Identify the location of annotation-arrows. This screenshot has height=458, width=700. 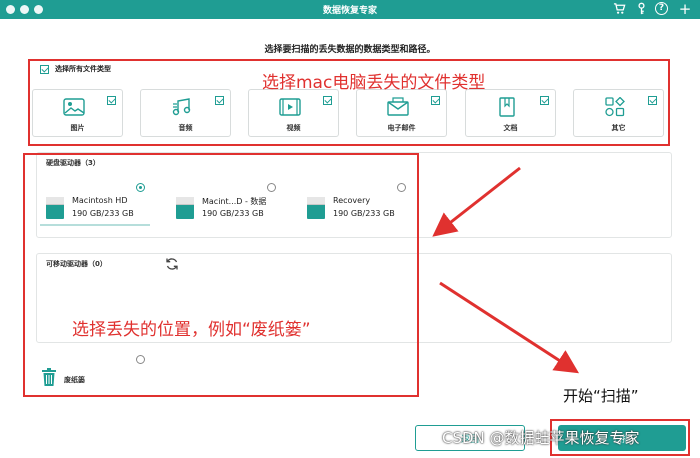
(506, 270).